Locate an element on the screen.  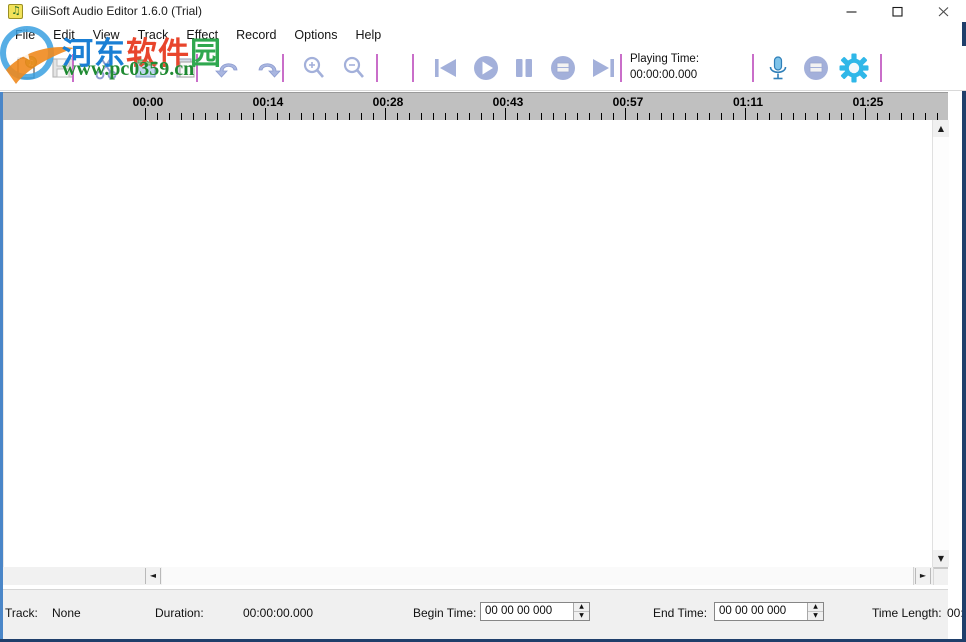
new-file-icon: ♫ is located at coordinates (26, 68).